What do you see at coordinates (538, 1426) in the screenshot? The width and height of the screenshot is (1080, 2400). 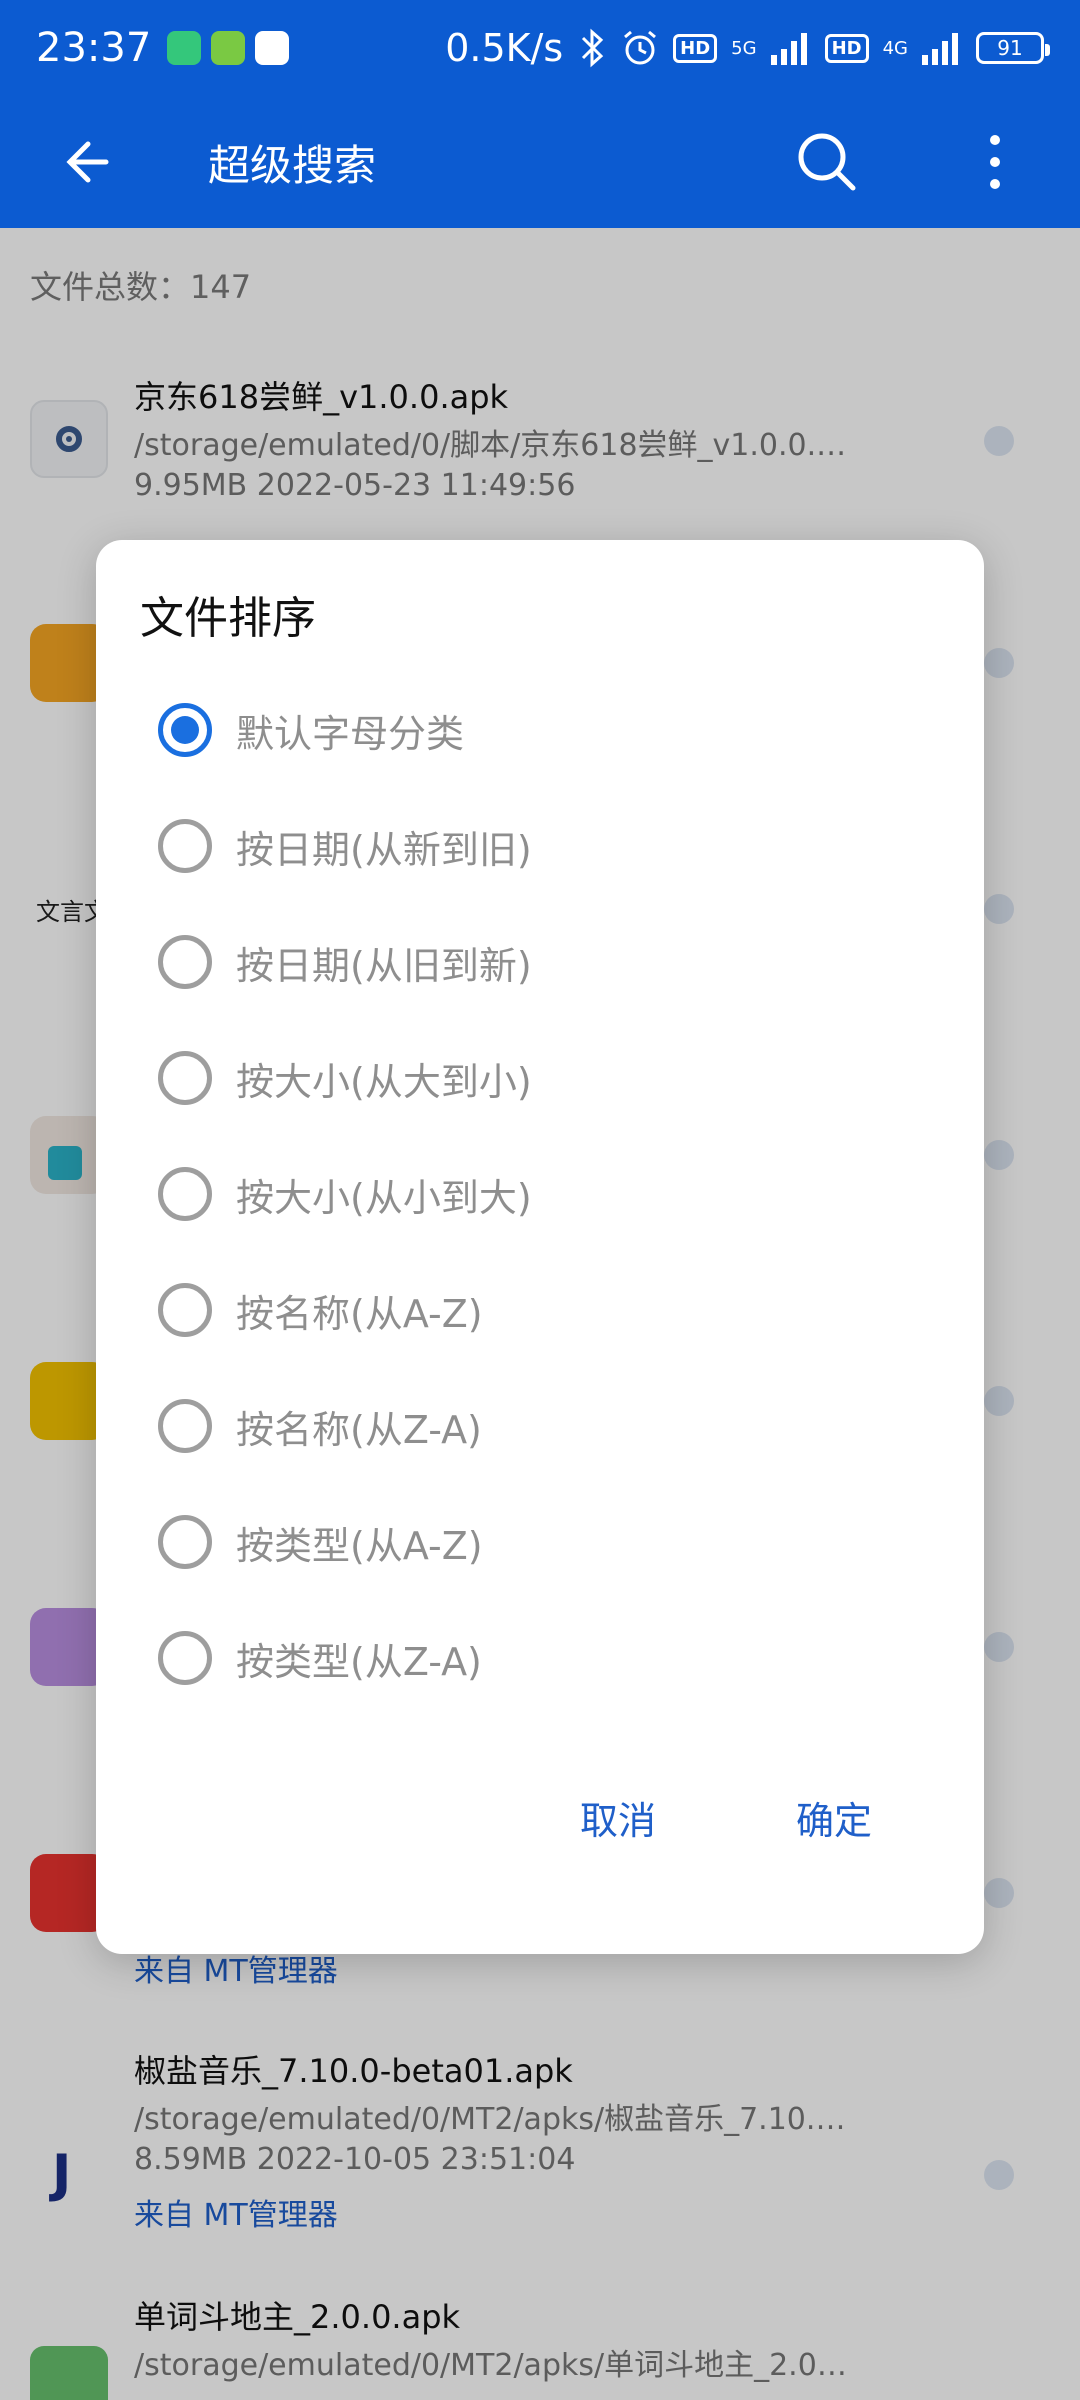 I see `sort-option-name-z-a: 按名称(从Z-A)` at bounding box center [538, 1426].